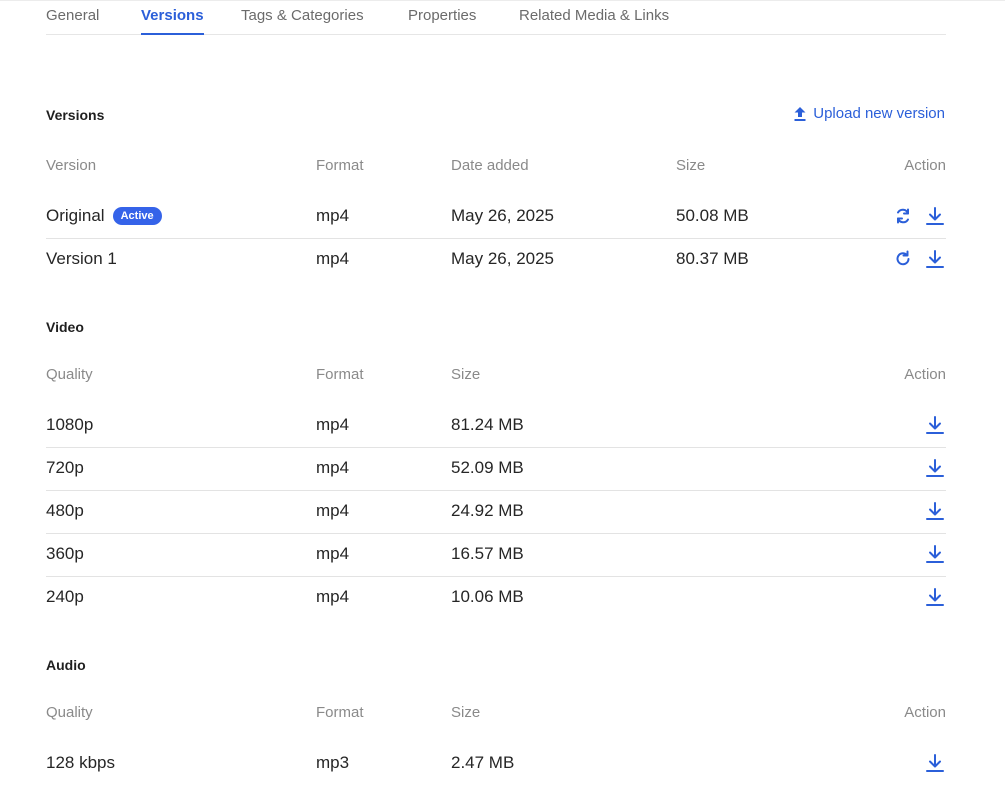  Describe the element at coordinates (172, 21) in the screenshot. I see `tab-versions: Versions` at that location.